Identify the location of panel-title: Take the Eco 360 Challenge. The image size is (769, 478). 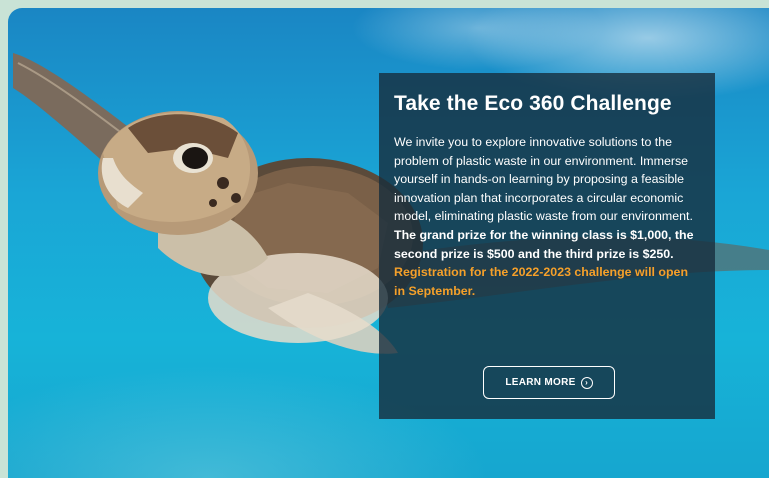
(533, 103).